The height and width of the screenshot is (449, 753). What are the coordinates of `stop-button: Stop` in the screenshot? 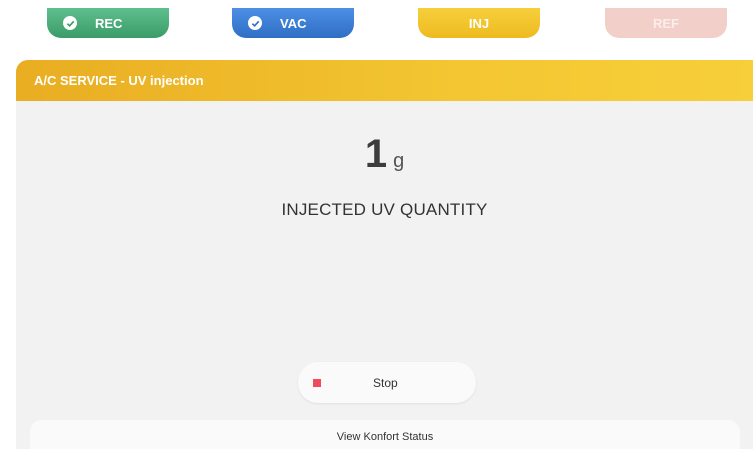 It's located at (387, 382).